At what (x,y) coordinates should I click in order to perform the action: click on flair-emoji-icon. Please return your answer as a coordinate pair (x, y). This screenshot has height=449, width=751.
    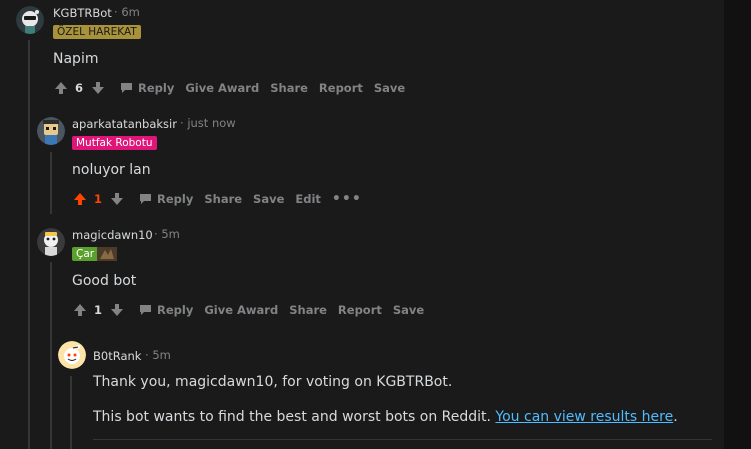
    Looking at the image, I should click on (107, 254).